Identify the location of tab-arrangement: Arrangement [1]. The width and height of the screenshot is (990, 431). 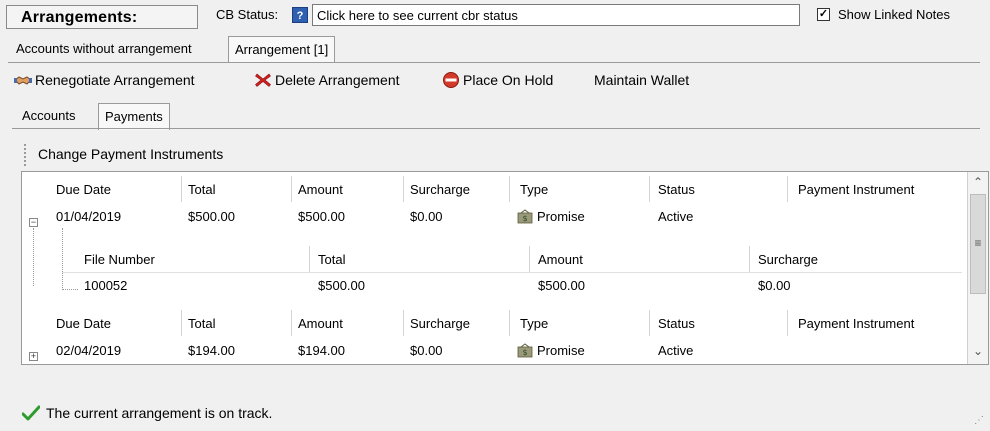
(282, 49).